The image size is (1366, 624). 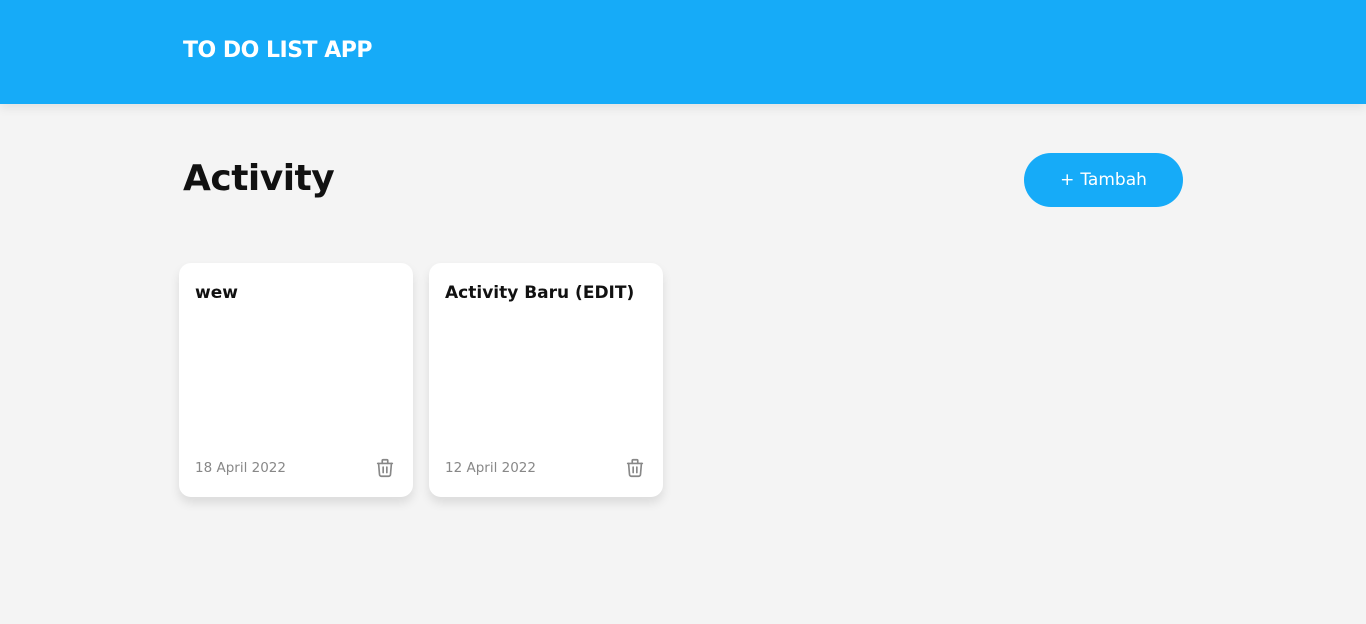 I want to click on plus-icon: +, so click(x=1067, y=180).